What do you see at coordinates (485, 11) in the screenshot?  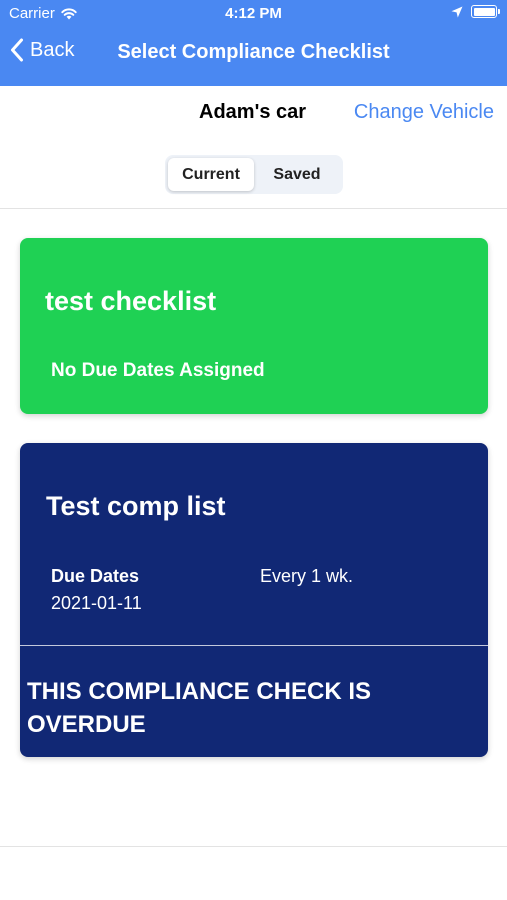 I see `battery-icon` at bounding box center [485, 11].